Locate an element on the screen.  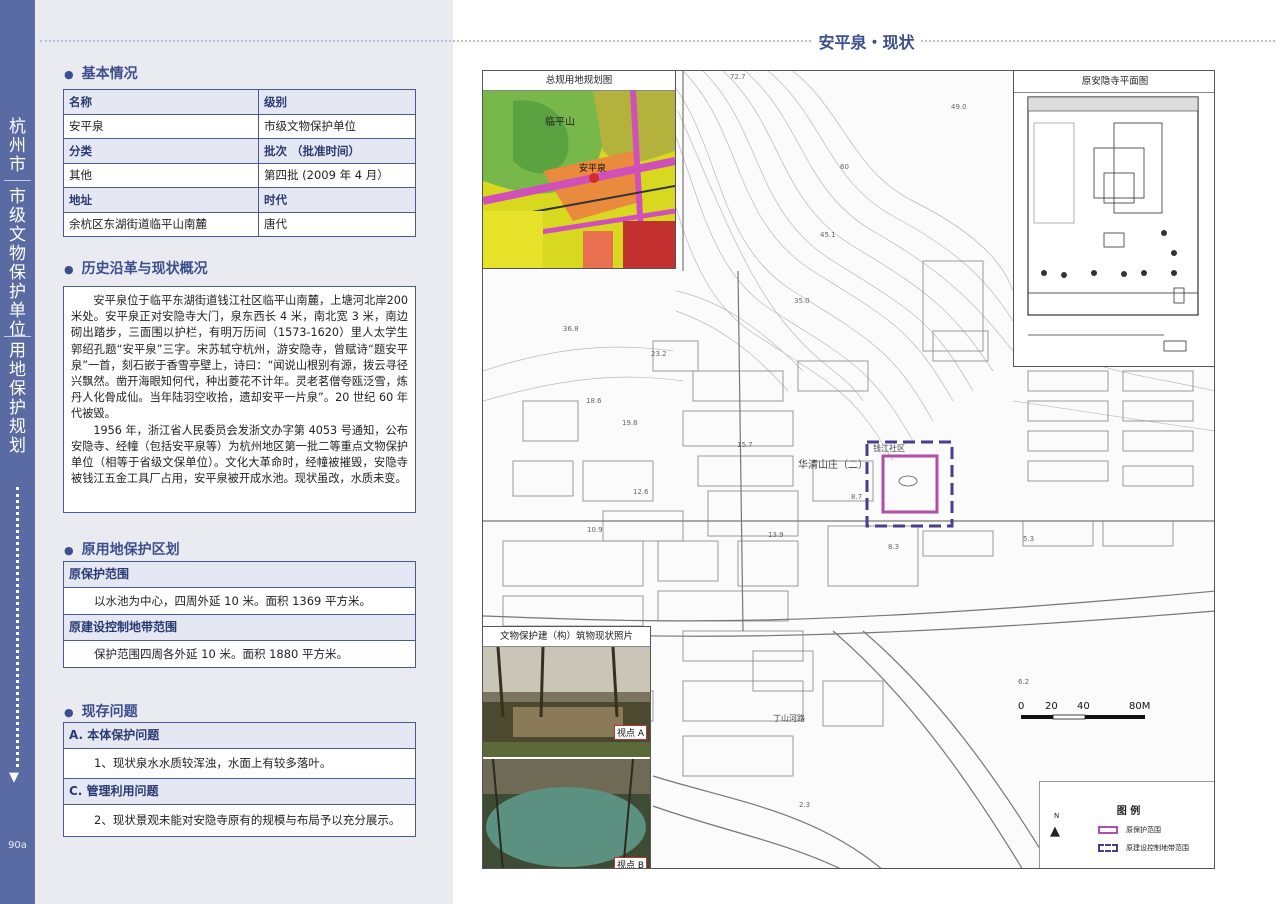
table-row: 分类 批次 （批准时间） is located at coordinates (239, 151).